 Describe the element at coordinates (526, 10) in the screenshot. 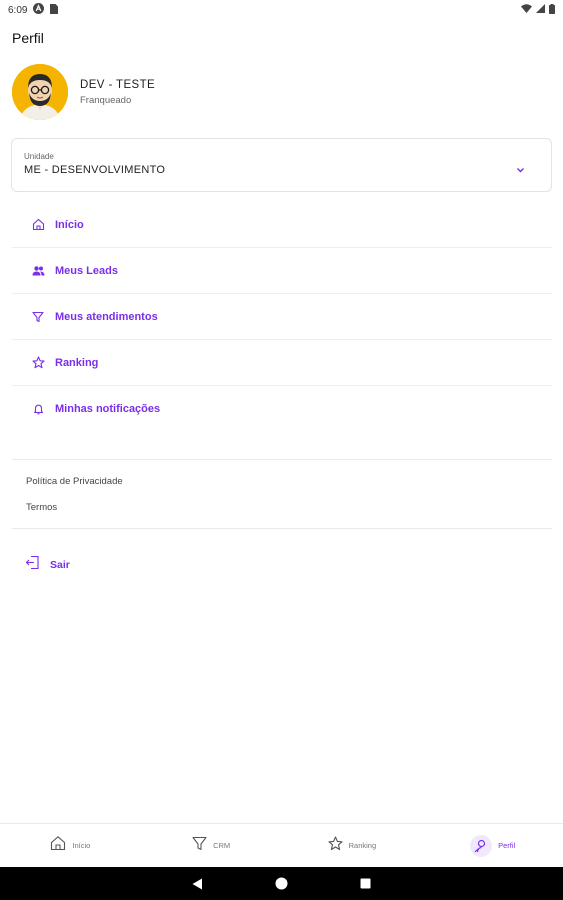

I see `wifi-icon` at that location.